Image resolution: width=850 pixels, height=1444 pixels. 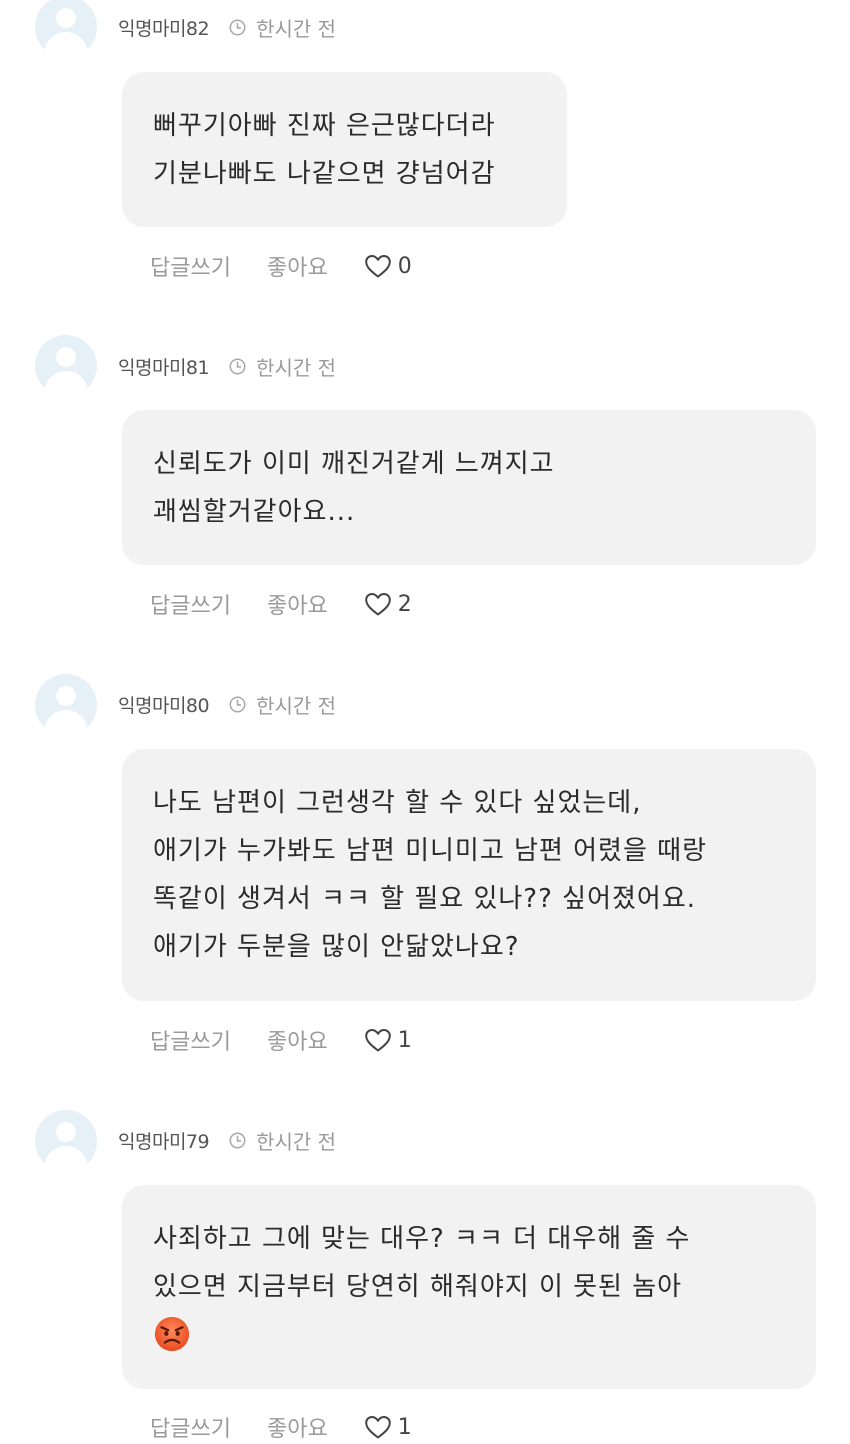 What do you see at coordinates (164, 366) in the screenshot?
I see `username: 익명마미81` at bounding box center [164, 366].